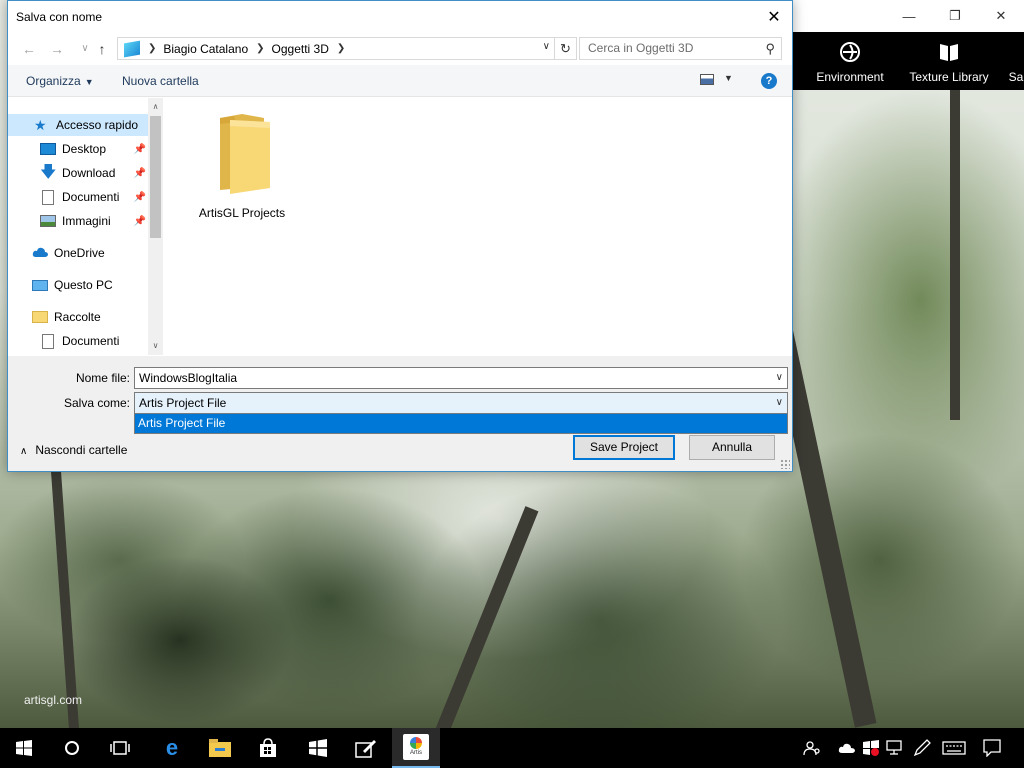 This screenshot has width=1024, height=768. Describe the element at coordinates (400, 16) in the screenshot. I see `dialog-title-bar: Salva con nome ✕` at that location.